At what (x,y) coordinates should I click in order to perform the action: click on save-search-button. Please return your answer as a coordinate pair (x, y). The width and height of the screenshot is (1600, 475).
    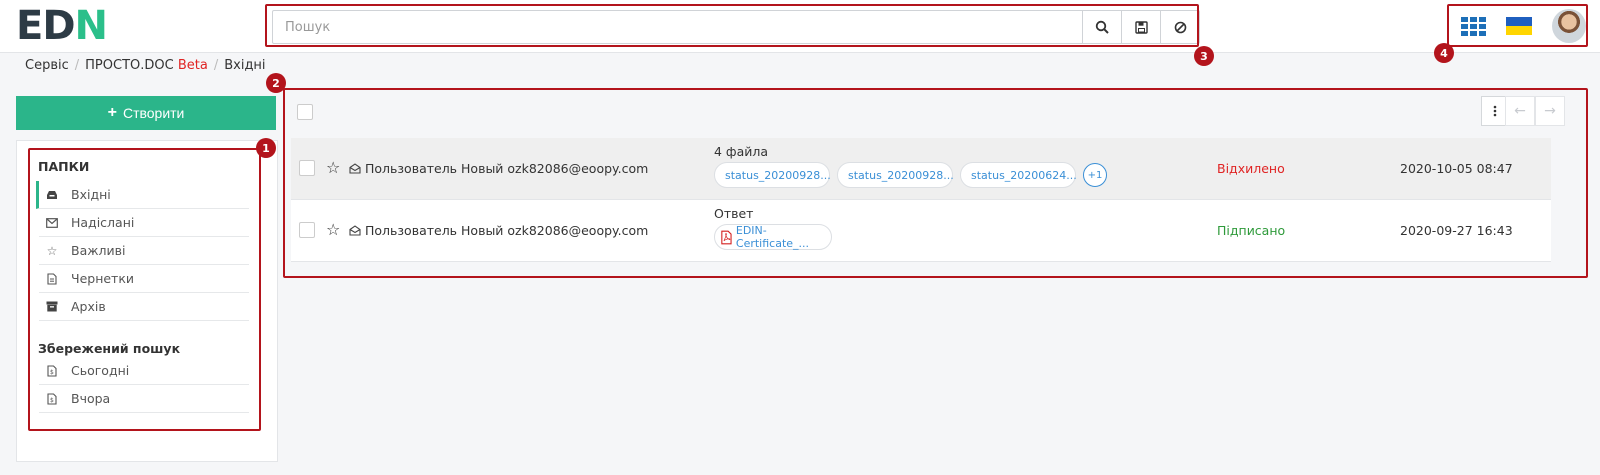
    Looking at the image, I should click on (1140, 27).